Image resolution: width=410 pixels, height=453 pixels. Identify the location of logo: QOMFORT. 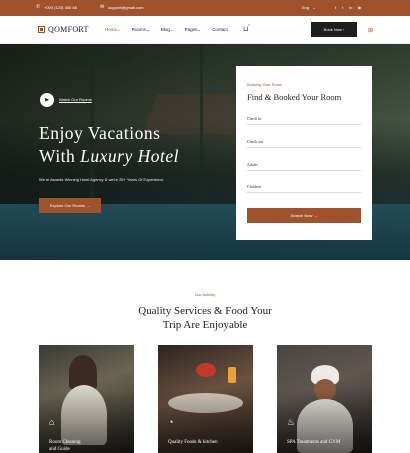
(63, 29).